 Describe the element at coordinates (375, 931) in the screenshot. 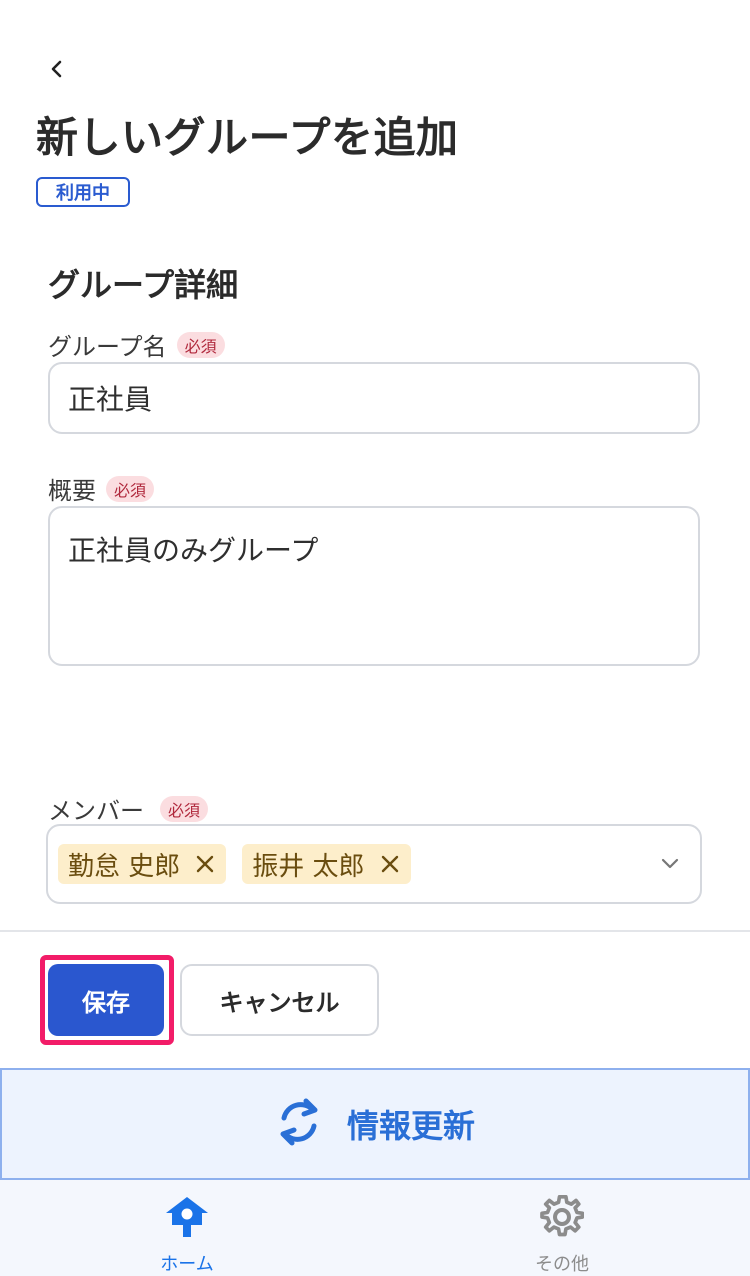

I see `divider` at that location.